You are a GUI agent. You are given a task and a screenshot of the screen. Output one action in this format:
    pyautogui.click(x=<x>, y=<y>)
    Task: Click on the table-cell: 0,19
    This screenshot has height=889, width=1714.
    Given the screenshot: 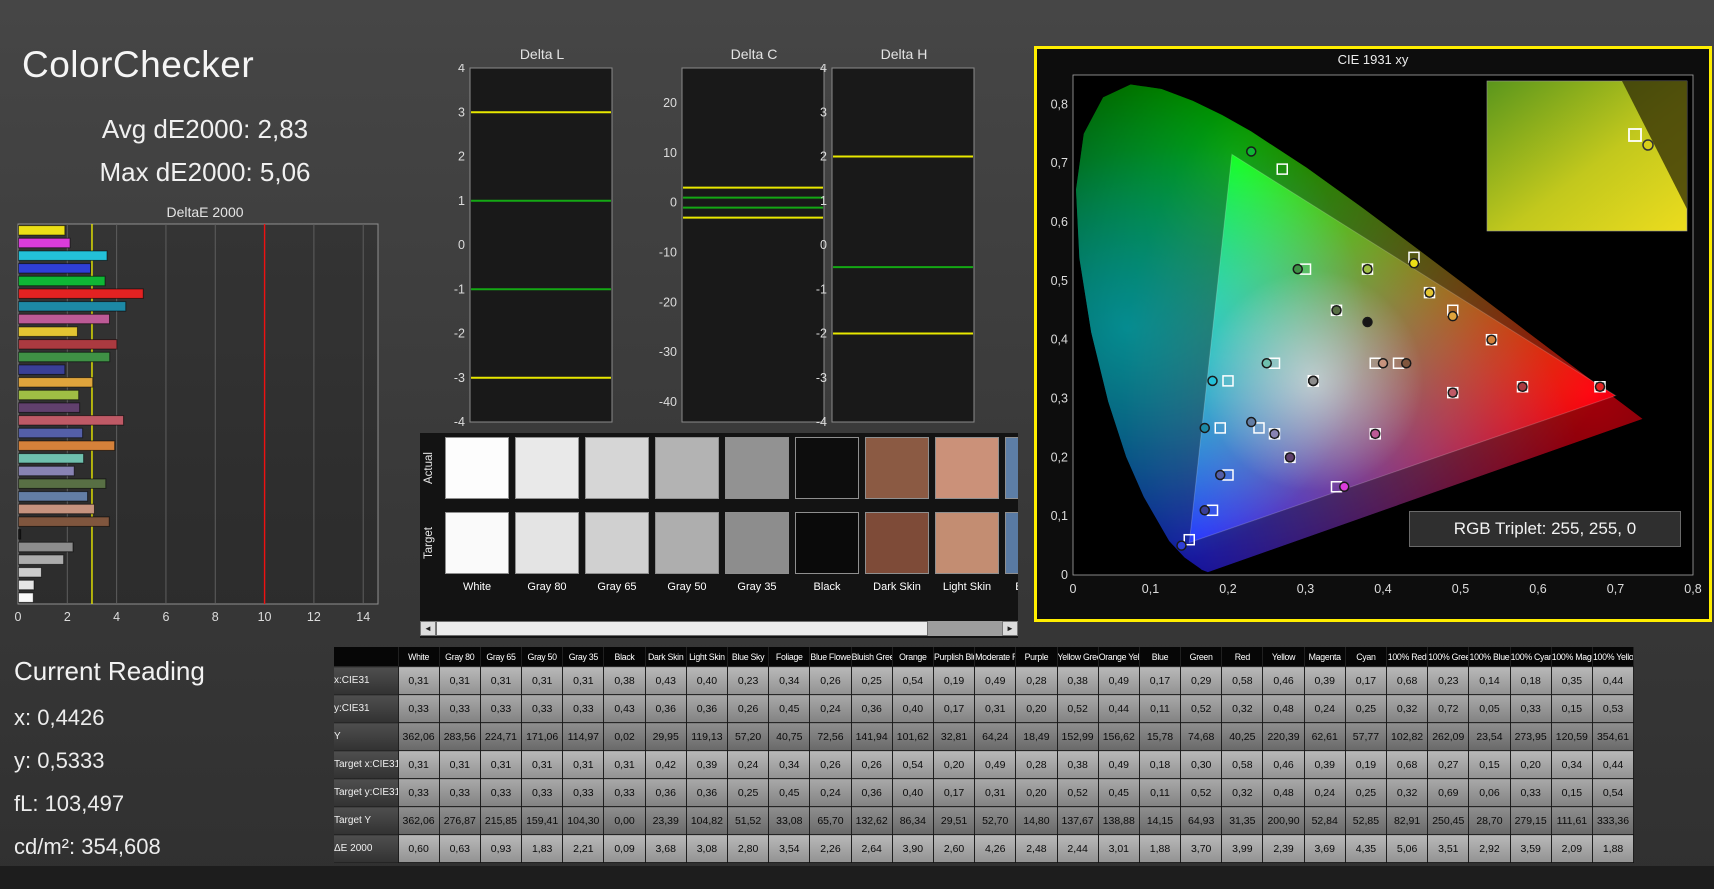 What is the action you would take?
    pyautogui.click(x=1366, y=764)
    